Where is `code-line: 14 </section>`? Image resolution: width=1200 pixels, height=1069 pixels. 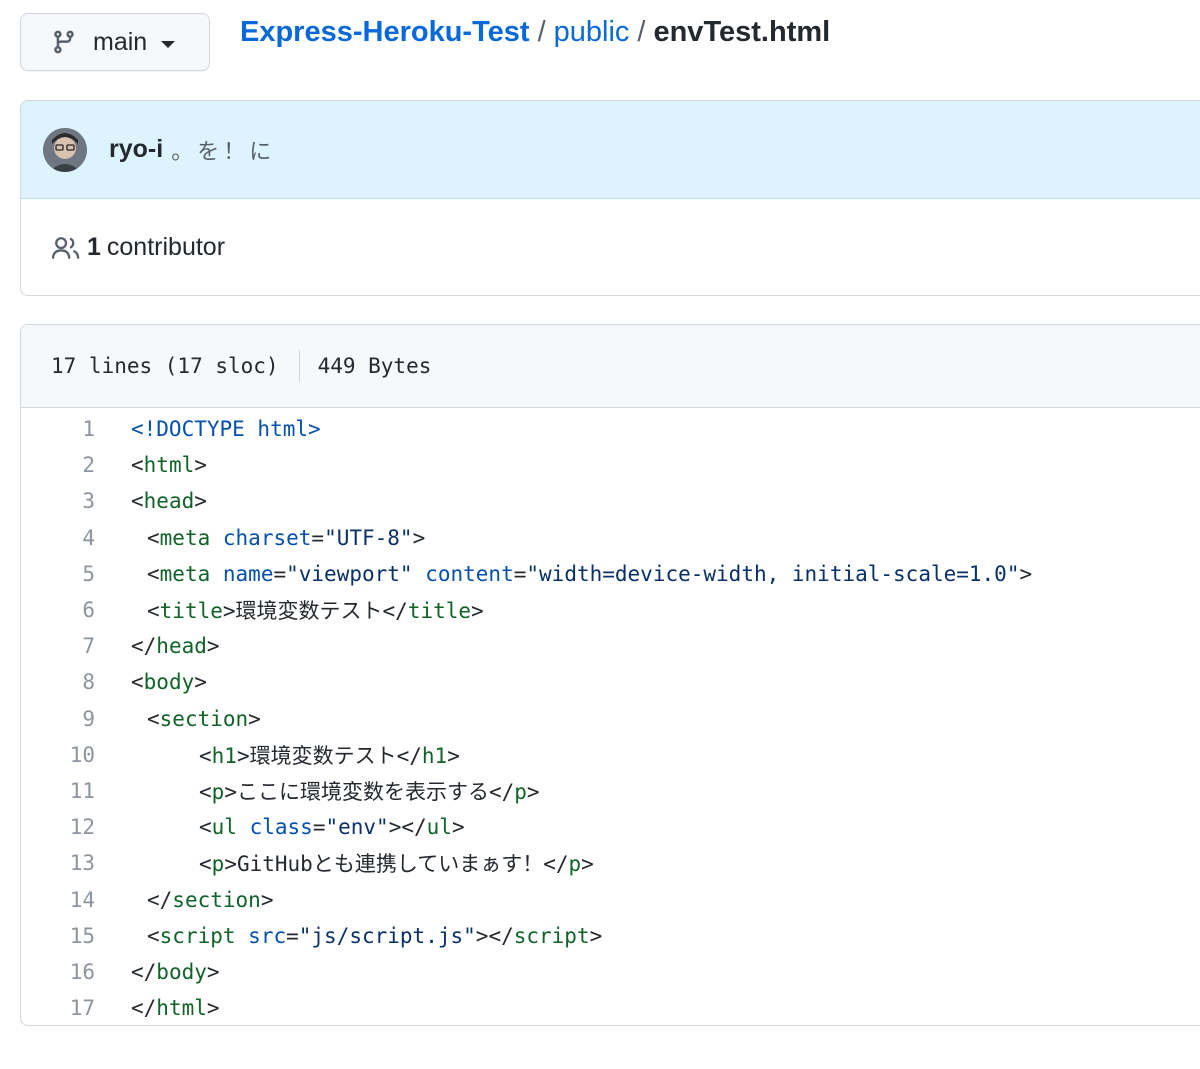 code-line: 14 </section> is located at coordinates (610, 899).